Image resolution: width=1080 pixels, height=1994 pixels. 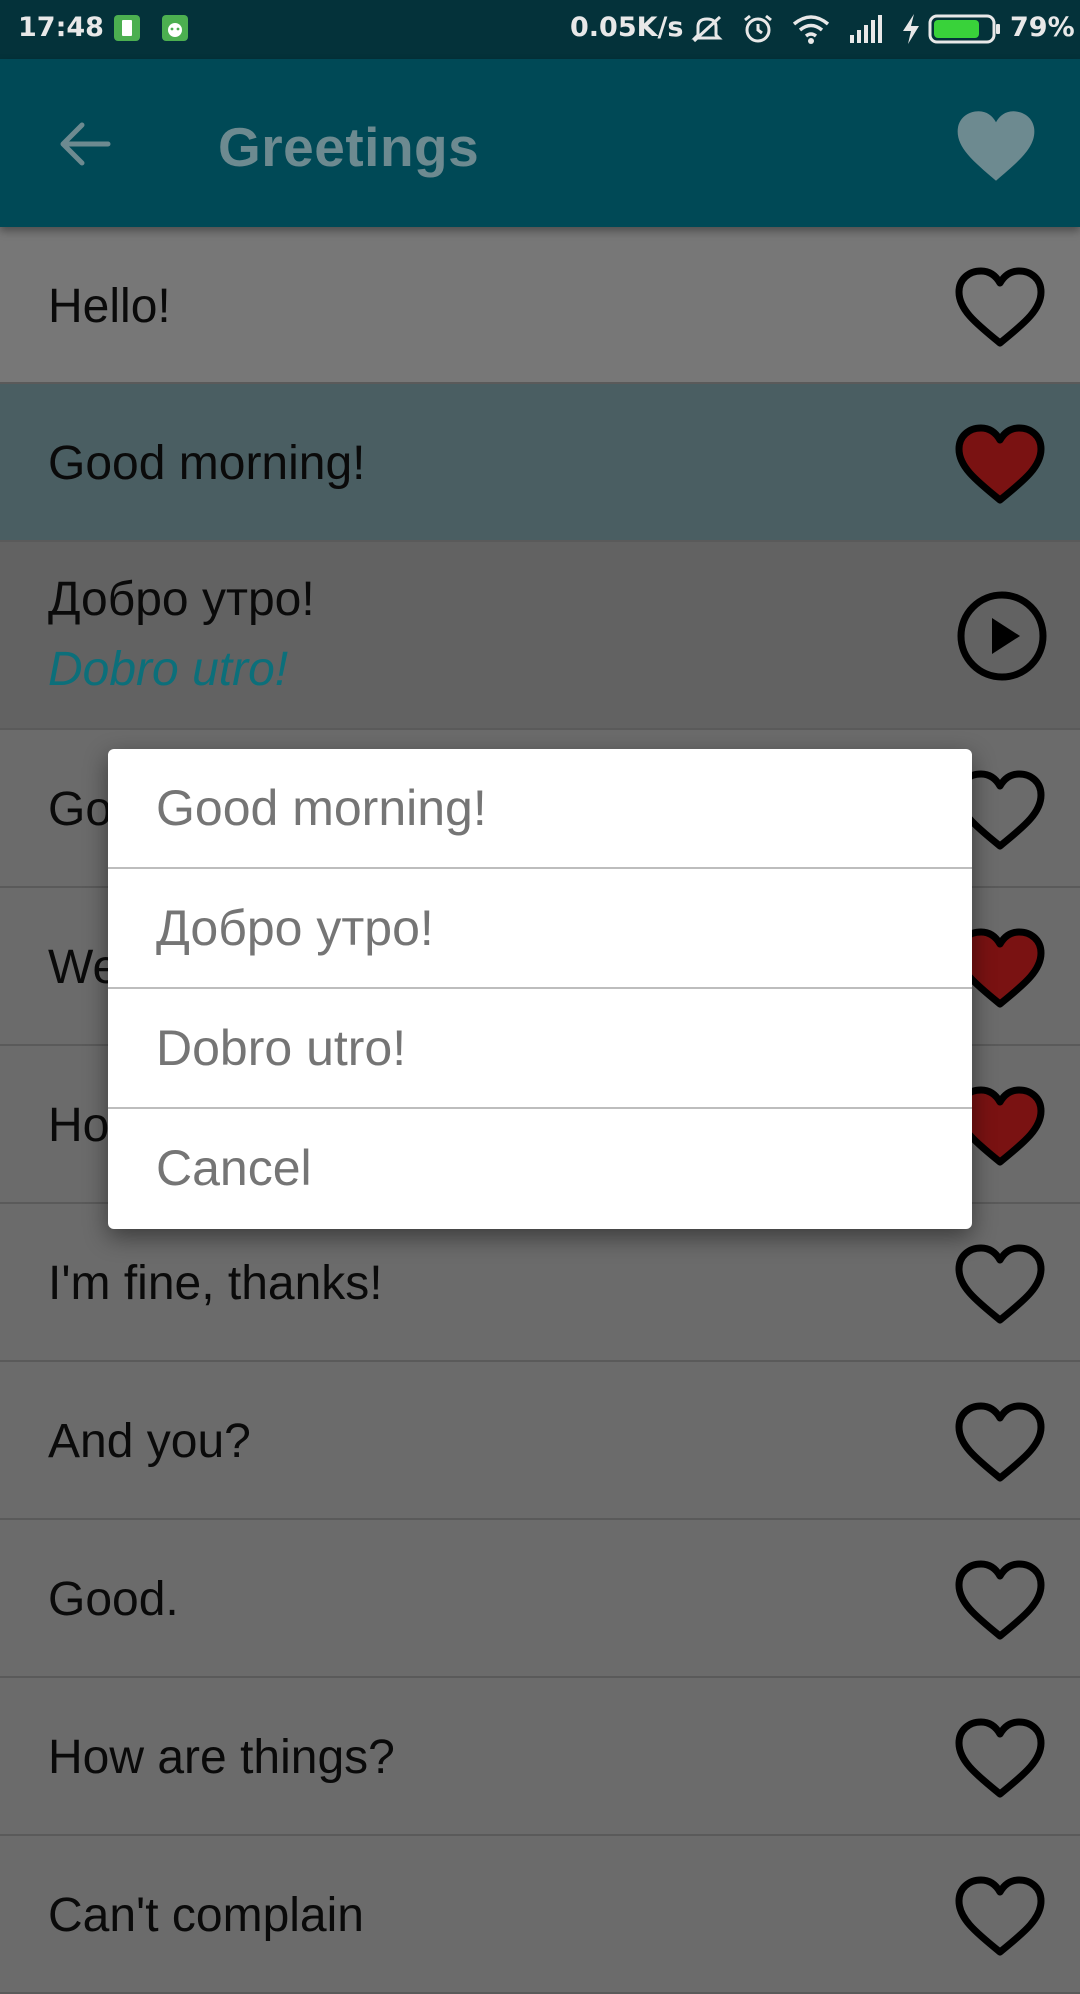 What do you see at coordinates (149, 1441) in the screenshot?
I see `phrase-text: And you?` at bounding box center [149, 1441].